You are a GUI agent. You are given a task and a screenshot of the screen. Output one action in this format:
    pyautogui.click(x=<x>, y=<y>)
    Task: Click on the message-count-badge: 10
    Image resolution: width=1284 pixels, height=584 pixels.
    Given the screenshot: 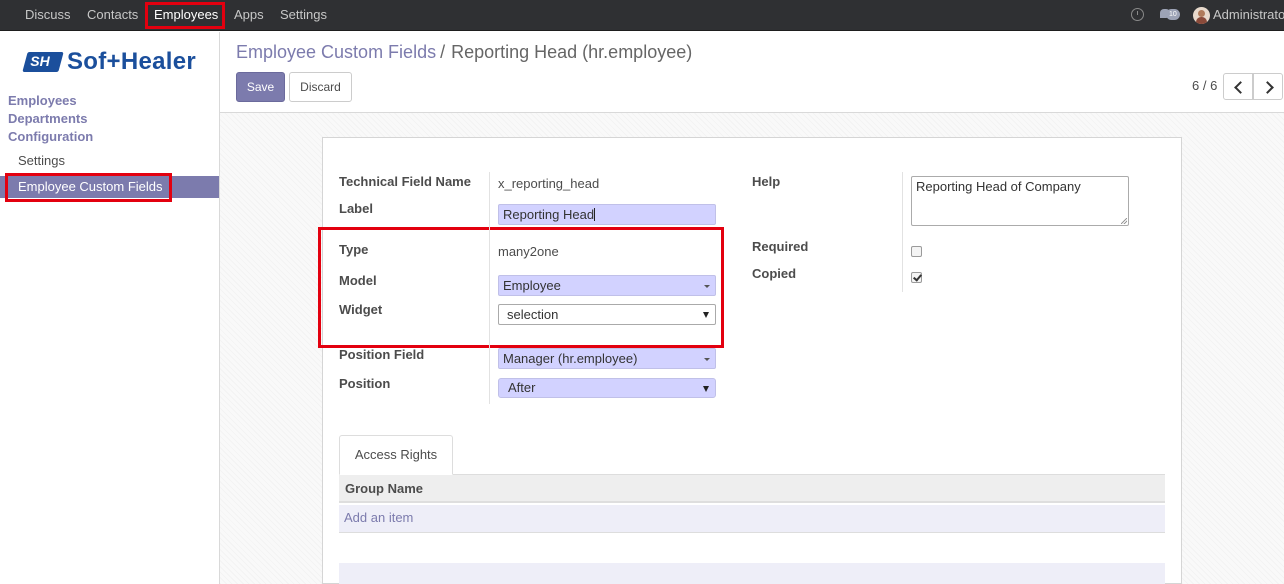 What is the action you would take?
    pyautogui.click(x=1173, y=14)
    